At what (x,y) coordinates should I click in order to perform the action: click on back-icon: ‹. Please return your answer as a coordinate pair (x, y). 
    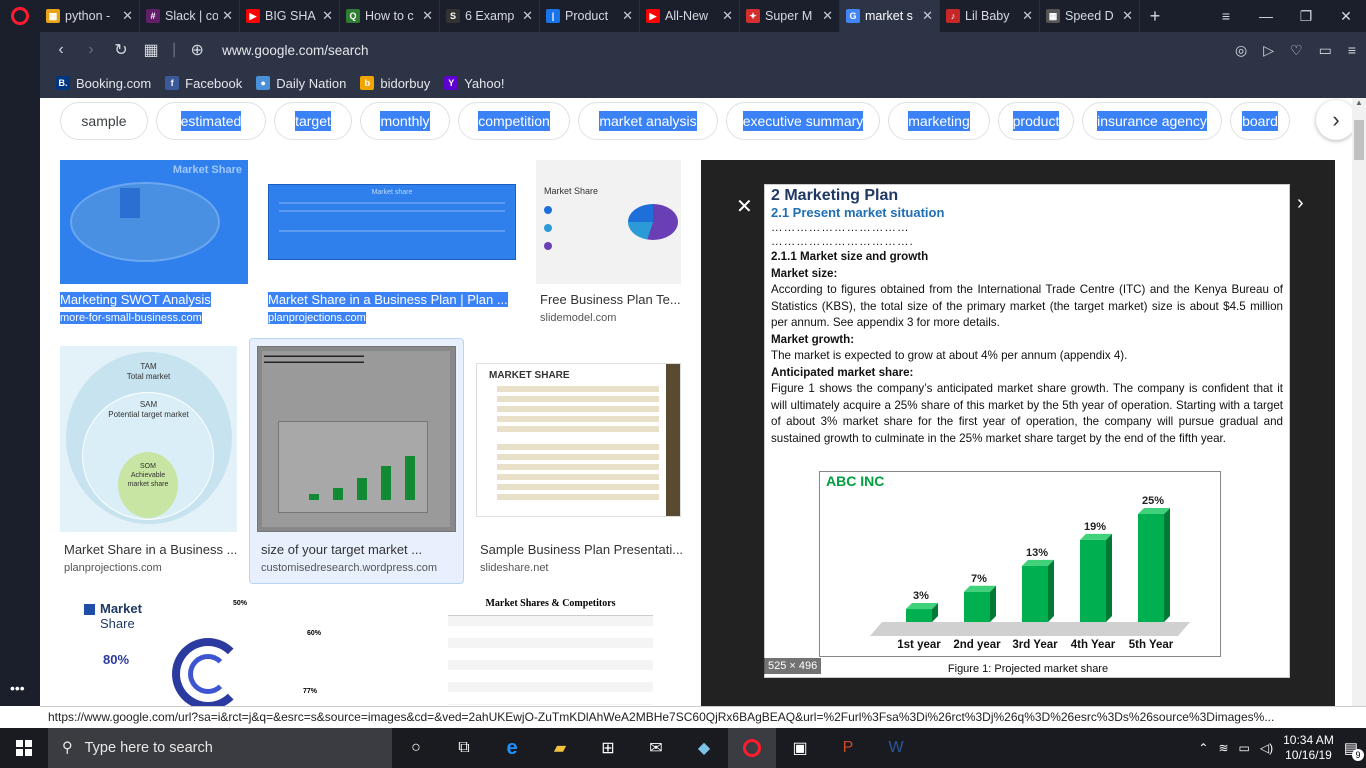
    Looking at the image, I should click on (61, 50).